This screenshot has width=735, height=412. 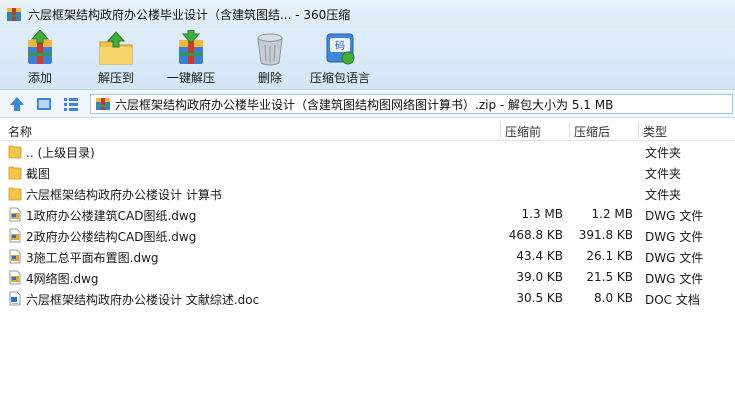 What do you see at coordinates (542, 214) in the screenshot?
I see `compressed-size: 1.3 MB` at bounding box center [542, 214].